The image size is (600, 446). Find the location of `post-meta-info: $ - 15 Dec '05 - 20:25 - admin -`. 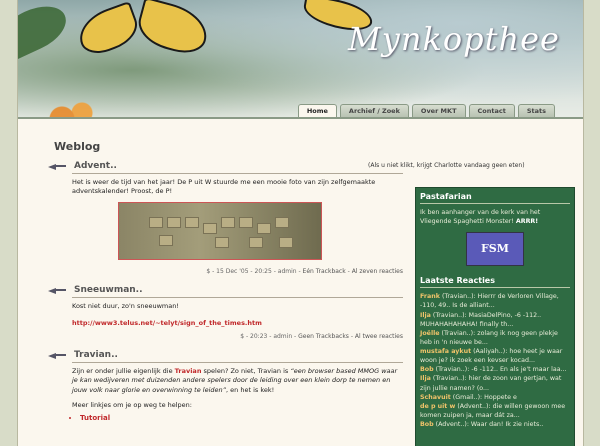

post-meta-info: $ - 15 Dec '05 - 20:25 - admin - is located at coordinates (254, 271).